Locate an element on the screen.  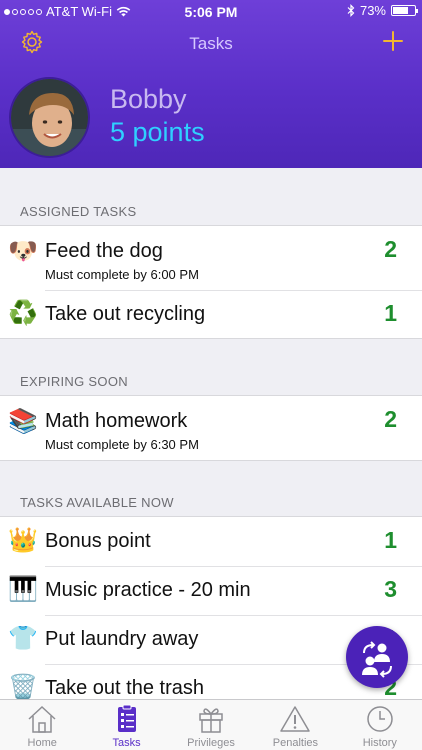
tab-penalties: Penalties is located at coordinates (295, 725).